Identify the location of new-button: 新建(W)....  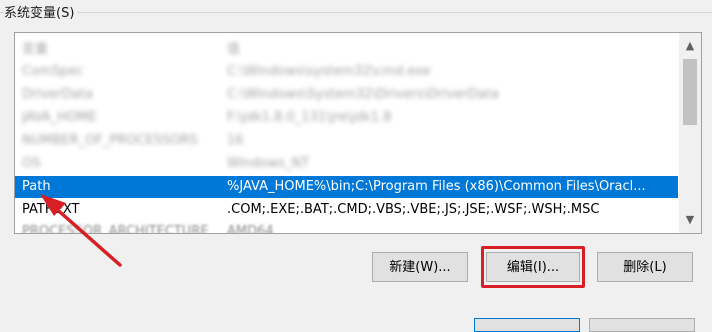
(420, 267).